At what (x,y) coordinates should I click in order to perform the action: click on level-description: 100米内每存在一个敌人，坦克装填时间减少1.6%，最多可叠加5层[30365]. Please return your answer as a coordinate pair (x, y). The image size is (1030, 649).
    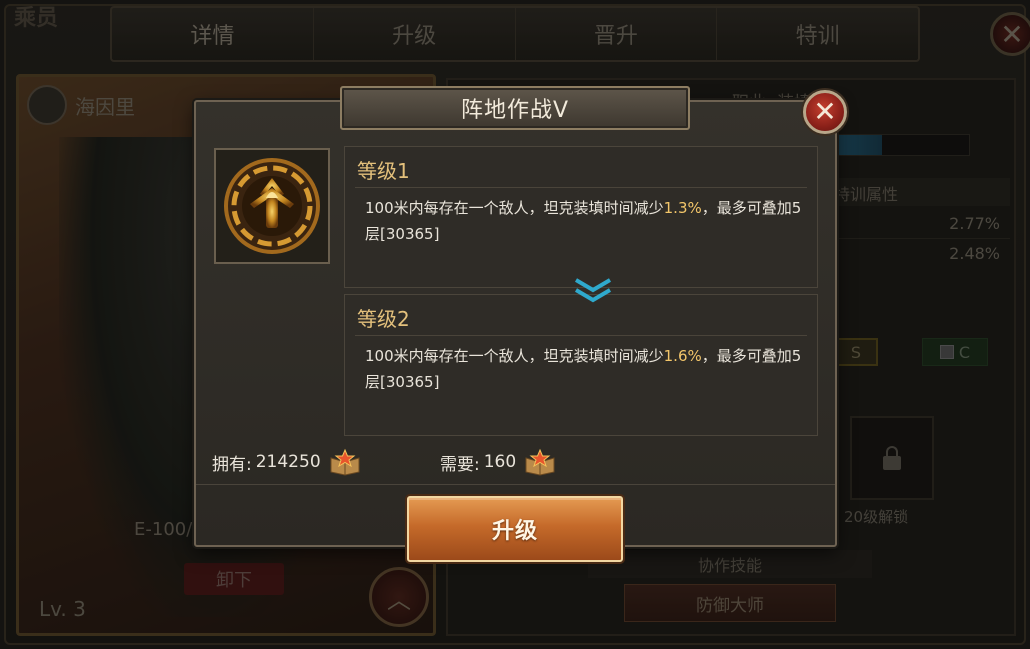
    Looking at the image, I should click on (590, 369).